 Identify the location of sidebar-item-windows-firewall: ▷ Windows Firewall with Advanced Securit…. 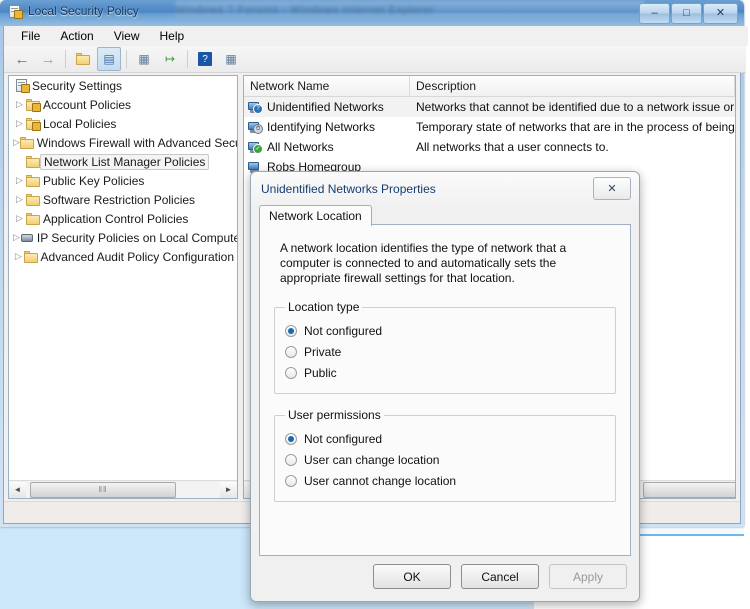
(123, 142).